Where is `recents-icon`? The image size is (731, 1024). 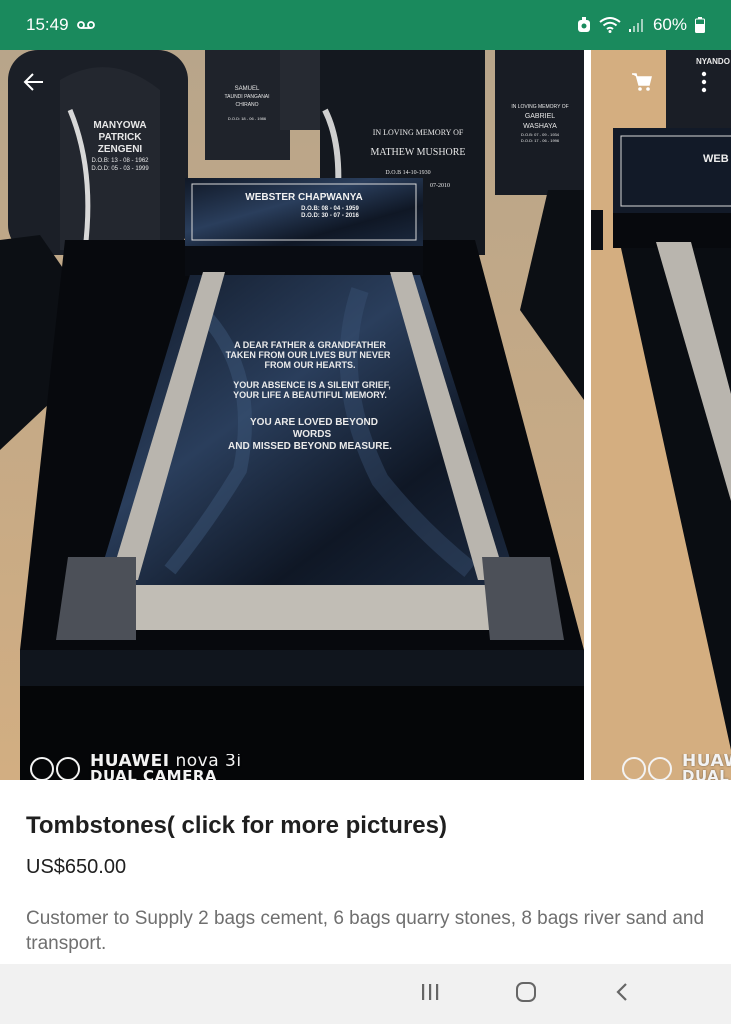 recents-icon is located at coordinates (430, 994).